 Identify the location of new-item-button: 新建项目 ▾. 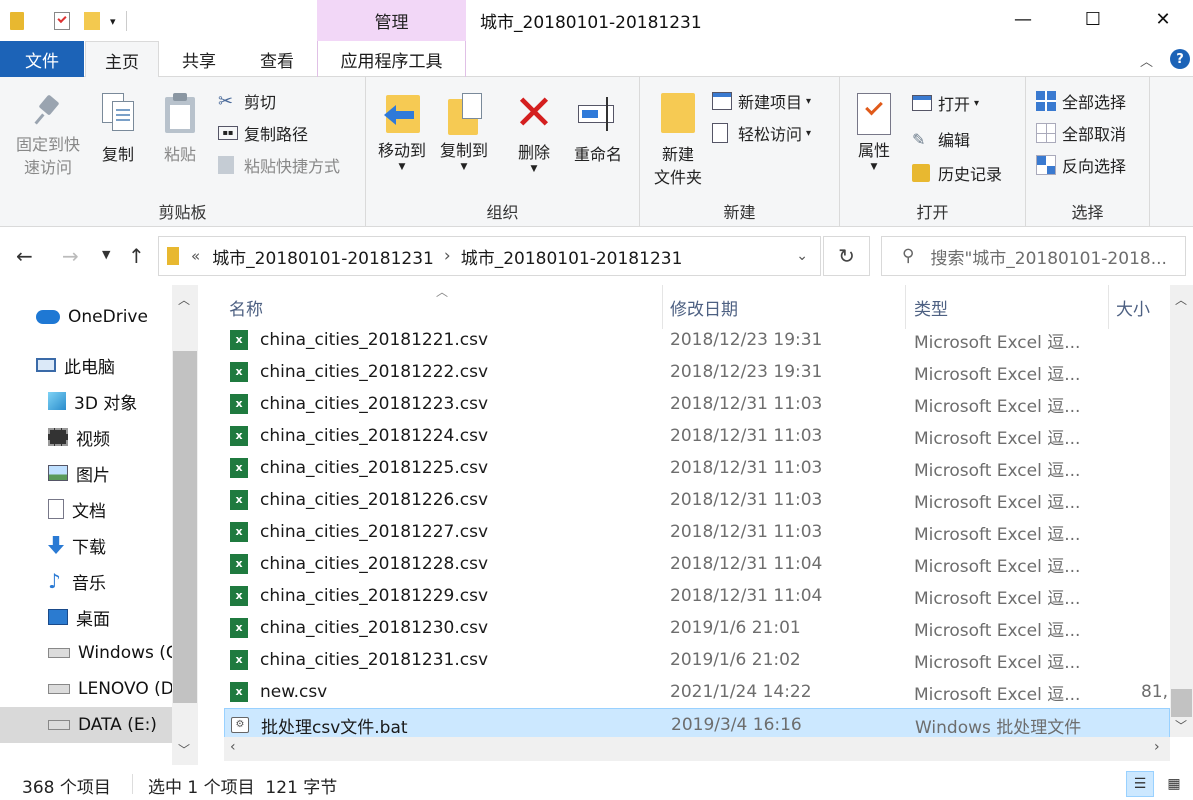
(761, 101).